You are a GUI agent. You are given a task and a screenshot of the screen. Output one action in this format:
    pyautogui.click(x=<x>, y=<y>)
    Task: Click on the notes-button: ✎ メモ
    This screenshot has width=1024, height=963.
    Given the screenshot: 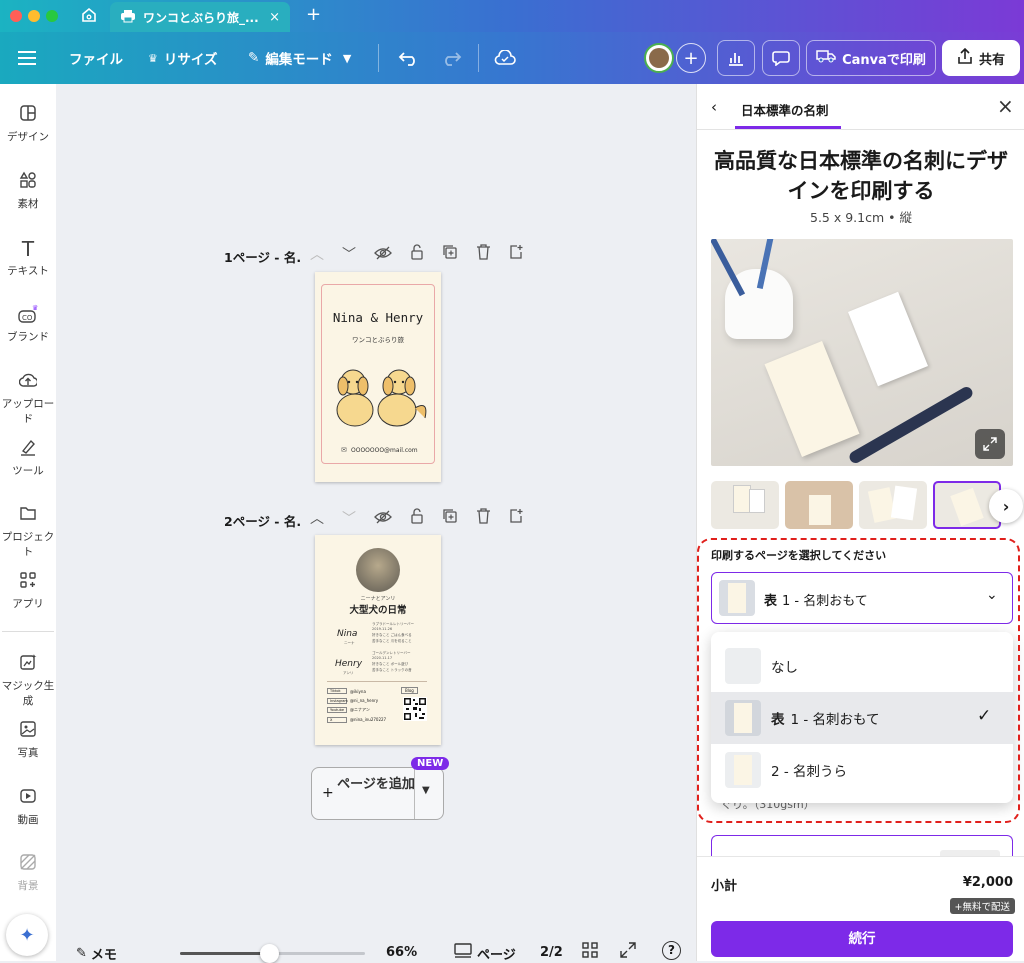 What is the action you would take?
    pyautogui.click(x=96, y=953)
    